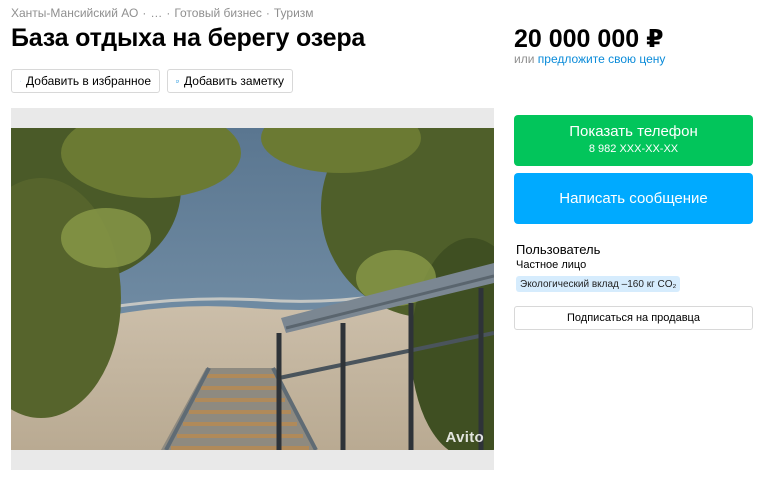 This screenshot has width=760, height=483. What do you see at coordinates (602, 59) in the screenshot?
I see `offer-price-link: предложите свою цену` at bounding box center [602, 59].